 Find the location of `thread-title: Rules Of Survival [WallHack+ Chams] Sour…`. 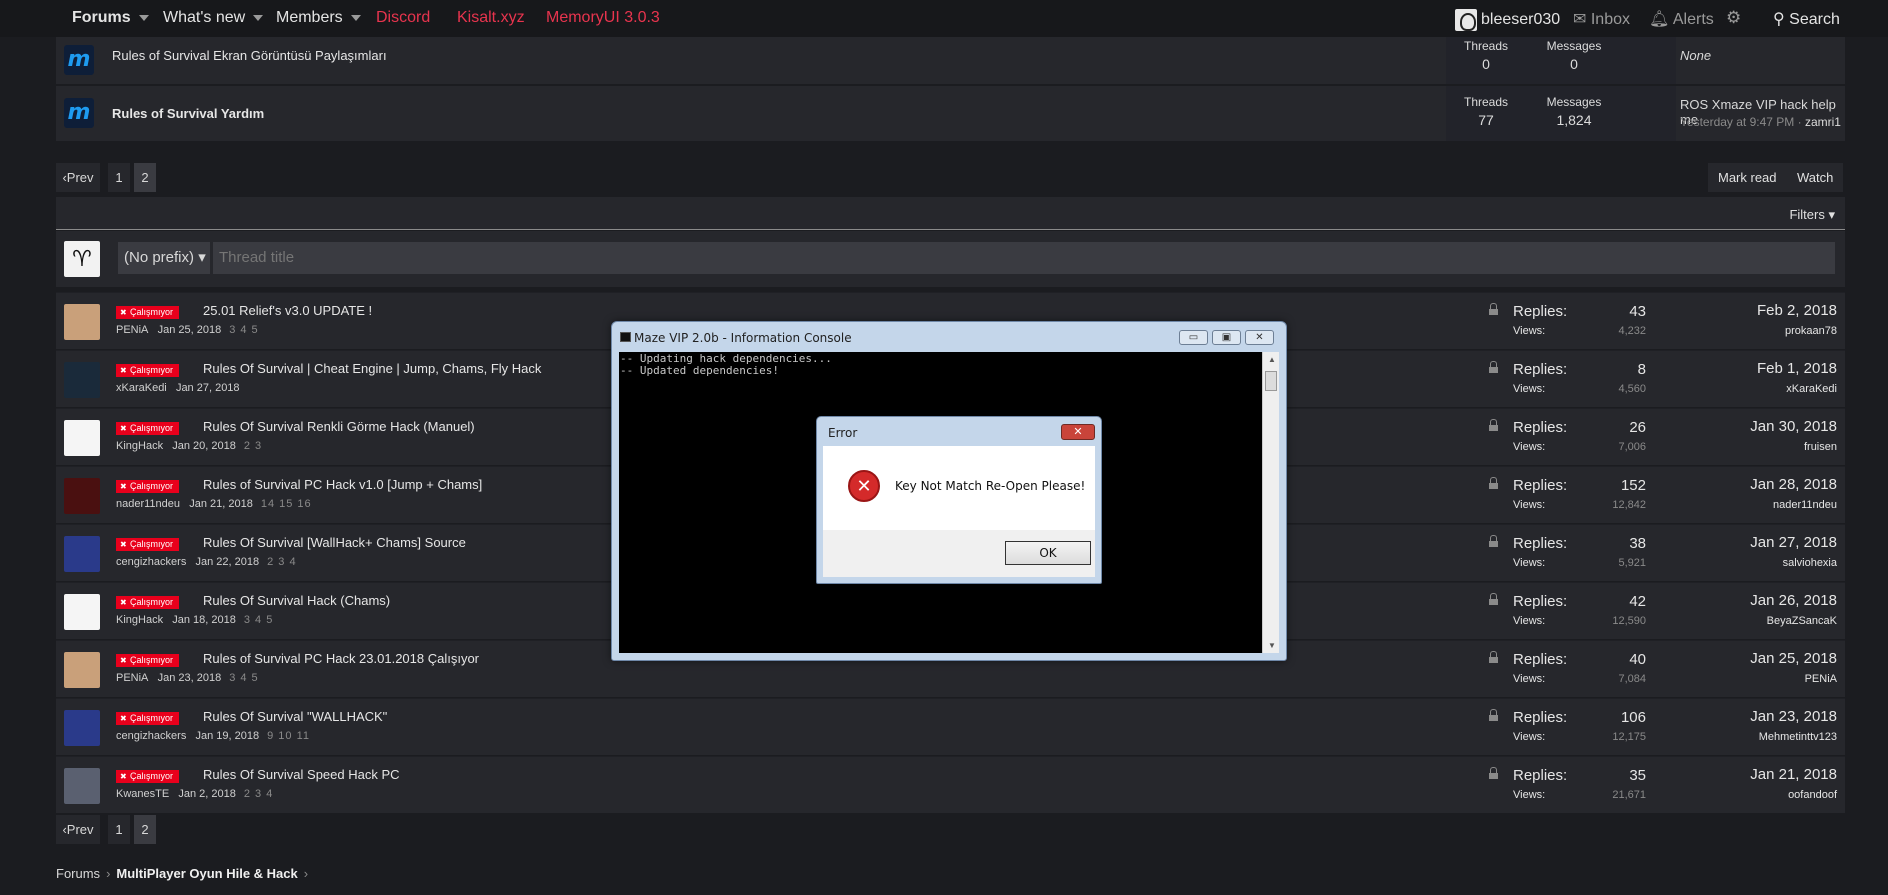

thread-title: Rules Of Survival [WallHack+ Chams] Sour… is located at coordinates (334, 542).